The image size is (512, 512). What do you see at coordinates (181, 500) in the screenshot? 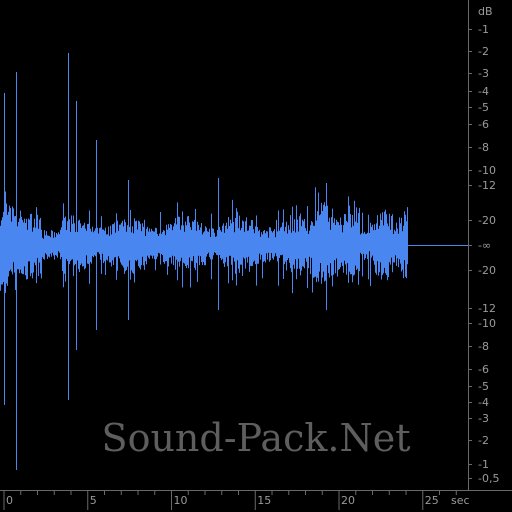
I see `time-label: 10` at bounding box center [181, 500].